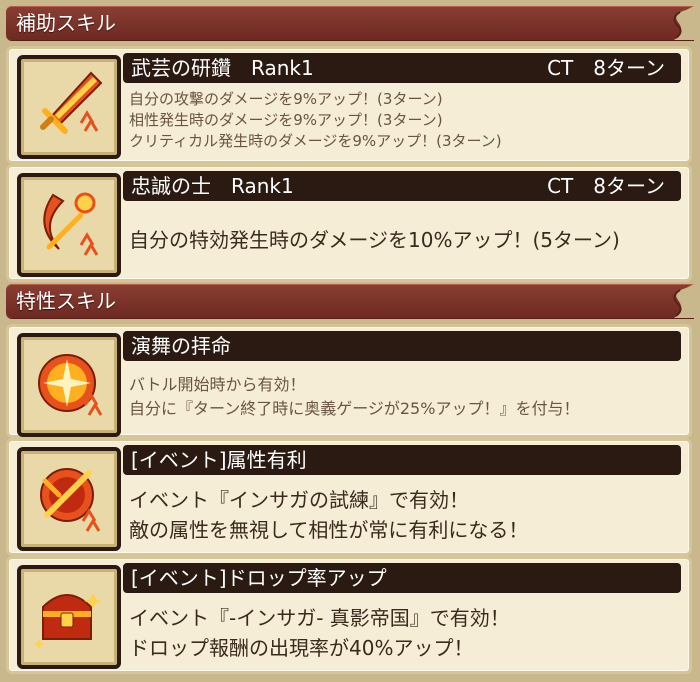  I want to click on section-header-support-skills: 補助スキル, so click(350, 23).